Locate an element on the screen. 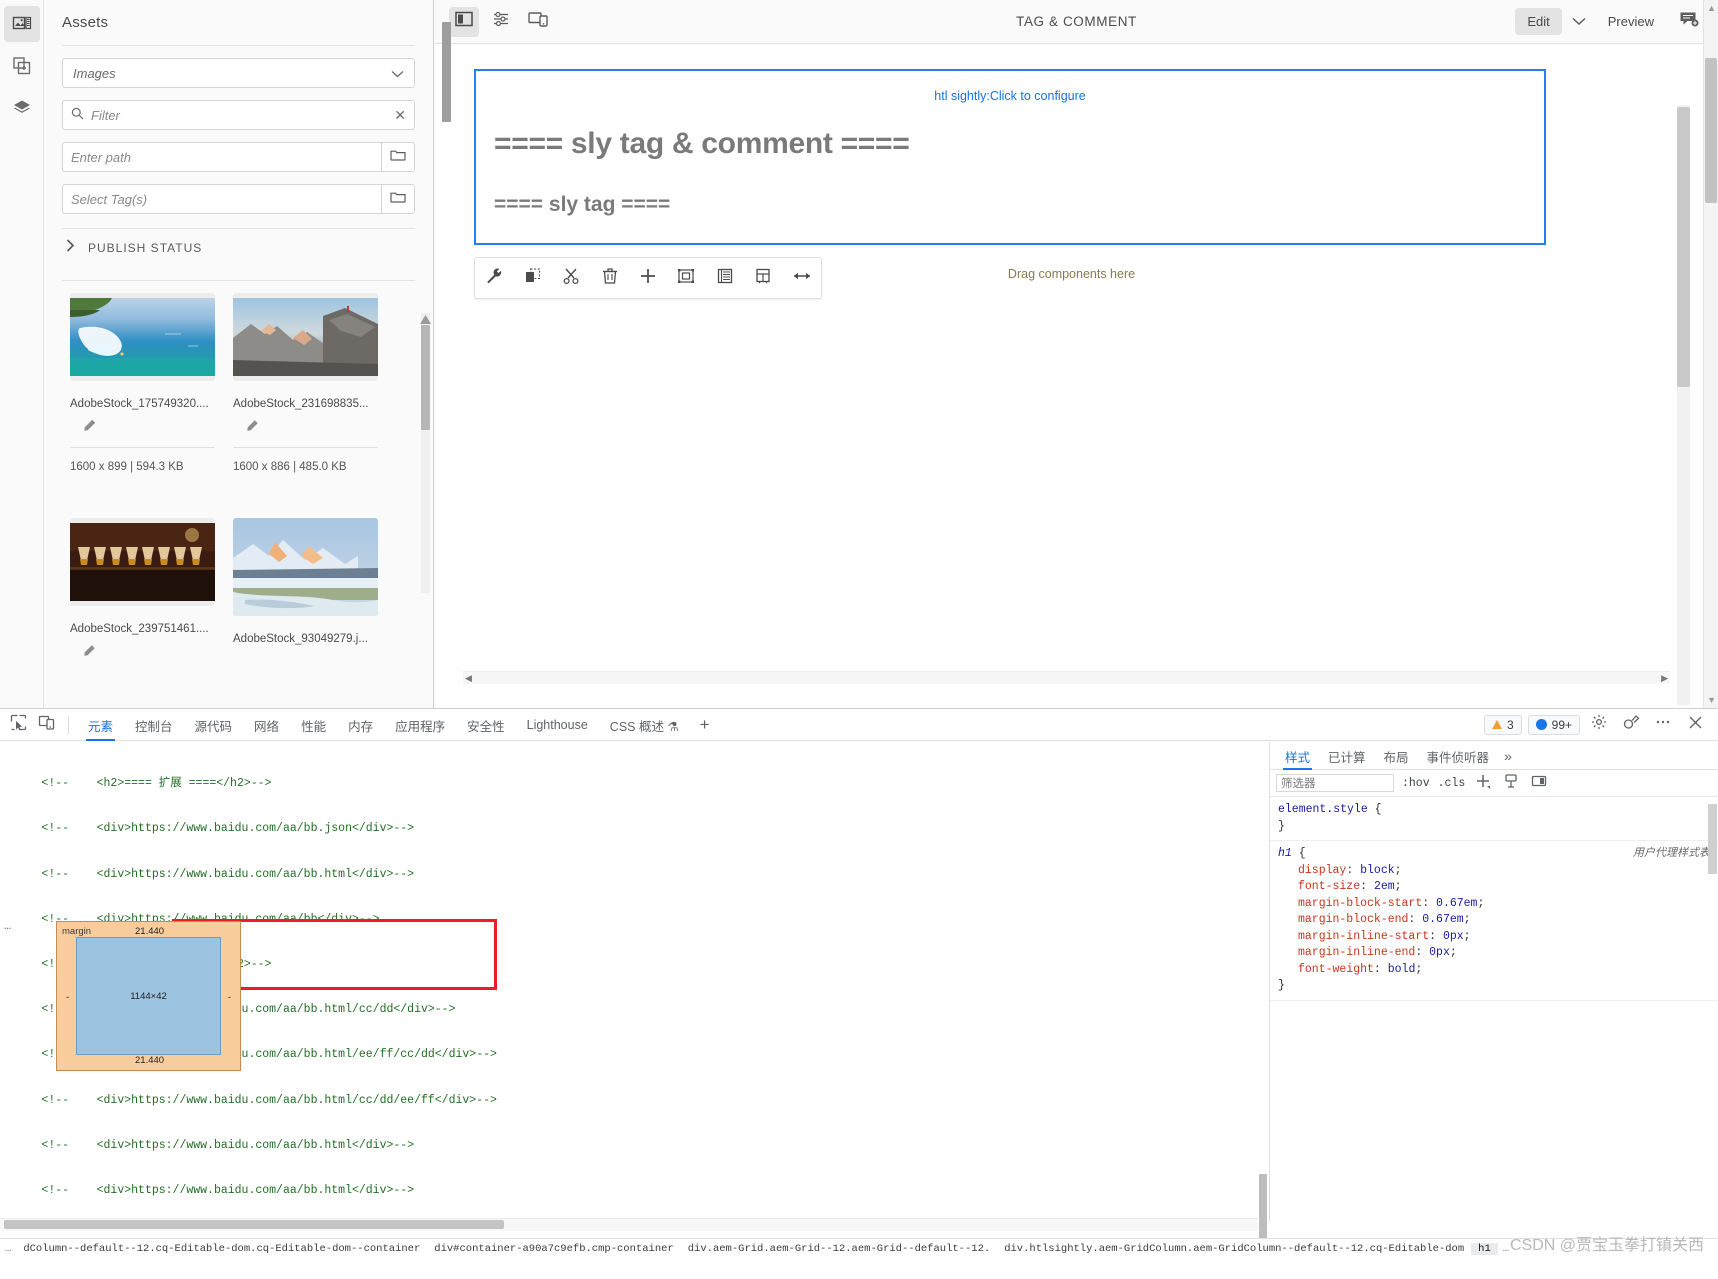 The height and width of the screenshot is (1279, 1718). breadcrumb-item: div#container-a90a7c9efb.cmp-container is located at coordinates (553, 1249).